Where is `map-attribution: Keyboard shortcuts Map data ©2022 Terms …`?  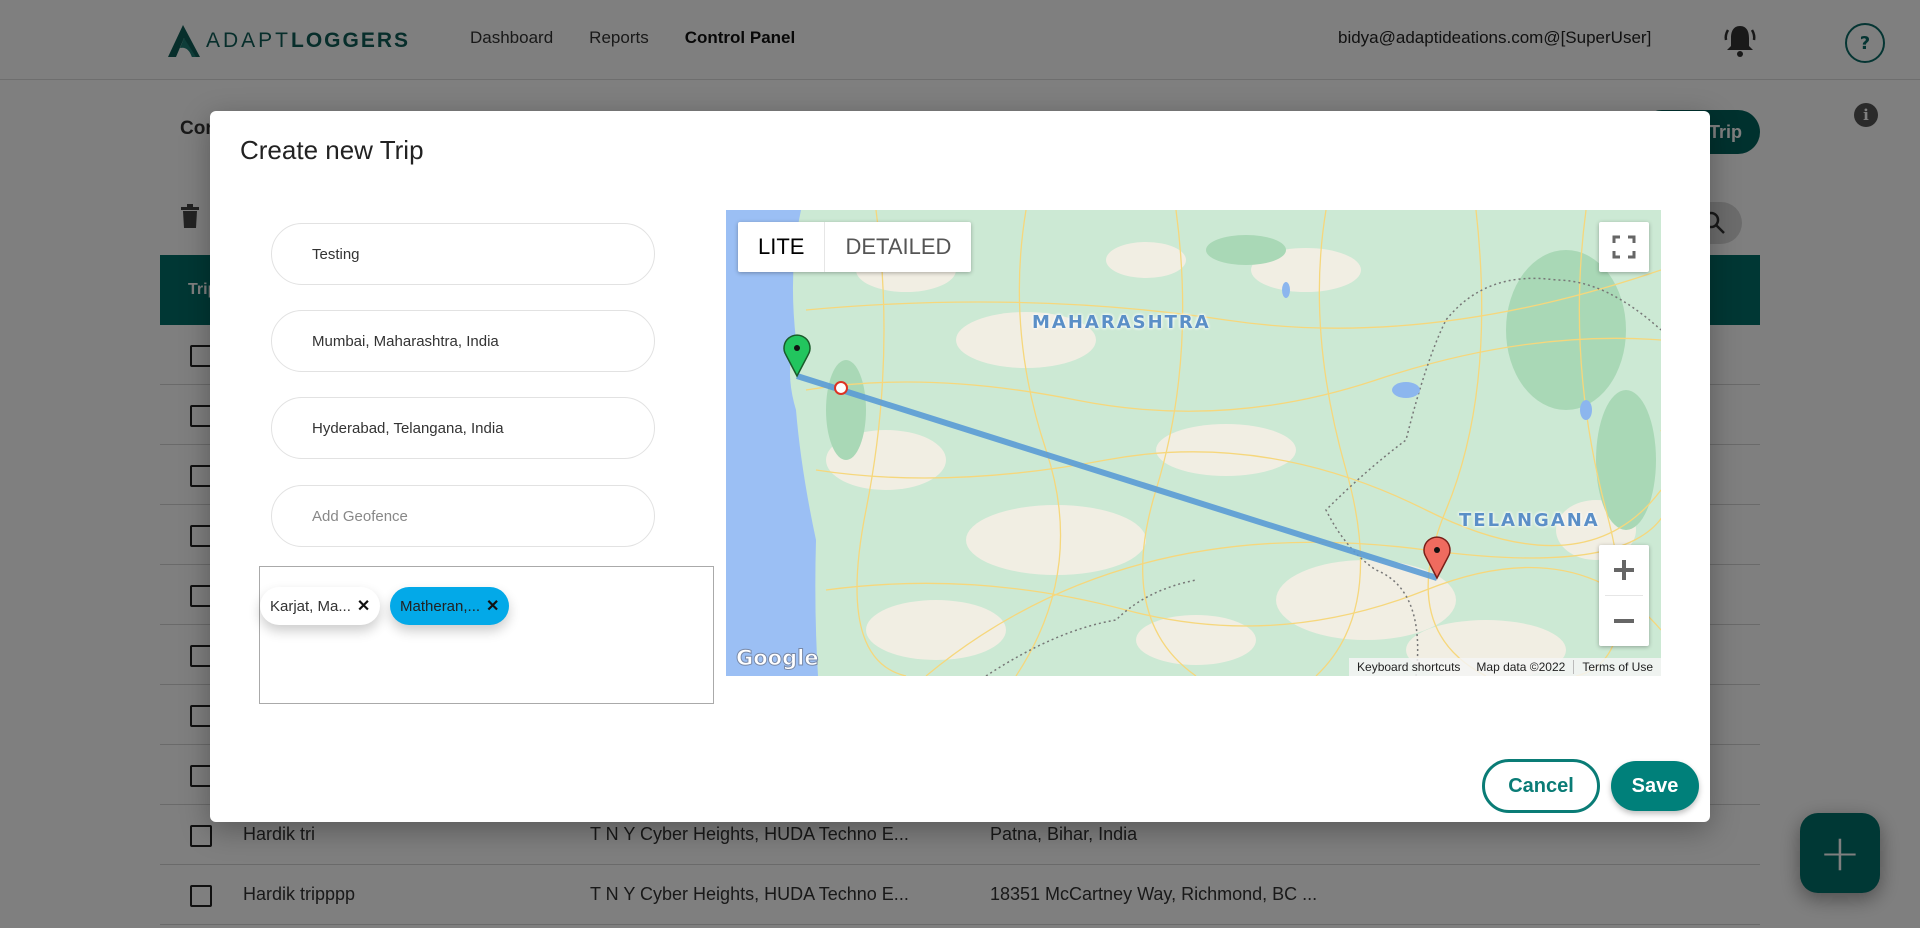
map-attribution: Keyboard shortcuts Map data ©2022 Terms … is located at coordinates (1505, 667).